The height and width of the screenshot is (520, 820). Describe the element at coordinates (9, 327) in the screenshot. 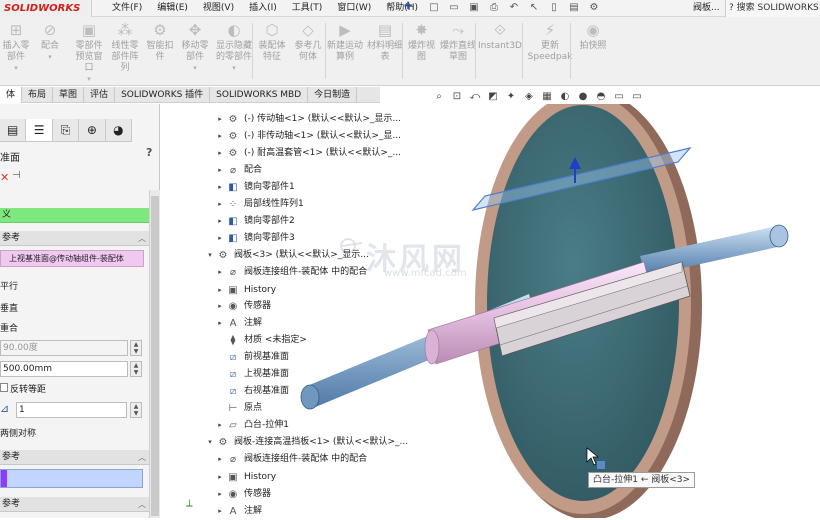

I see `coincident-option: 重合` at that location.